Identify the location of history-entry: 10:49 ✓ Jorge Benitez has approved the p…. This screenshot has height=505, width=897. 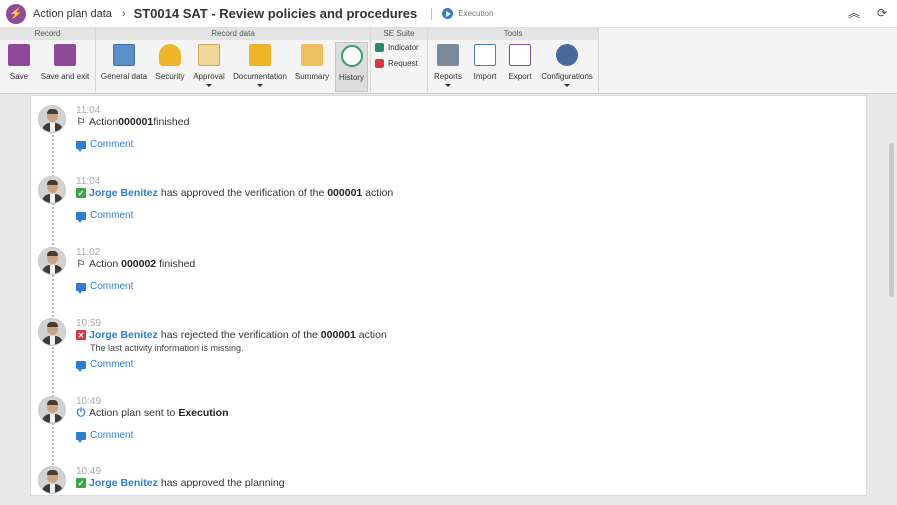
(431, 476).